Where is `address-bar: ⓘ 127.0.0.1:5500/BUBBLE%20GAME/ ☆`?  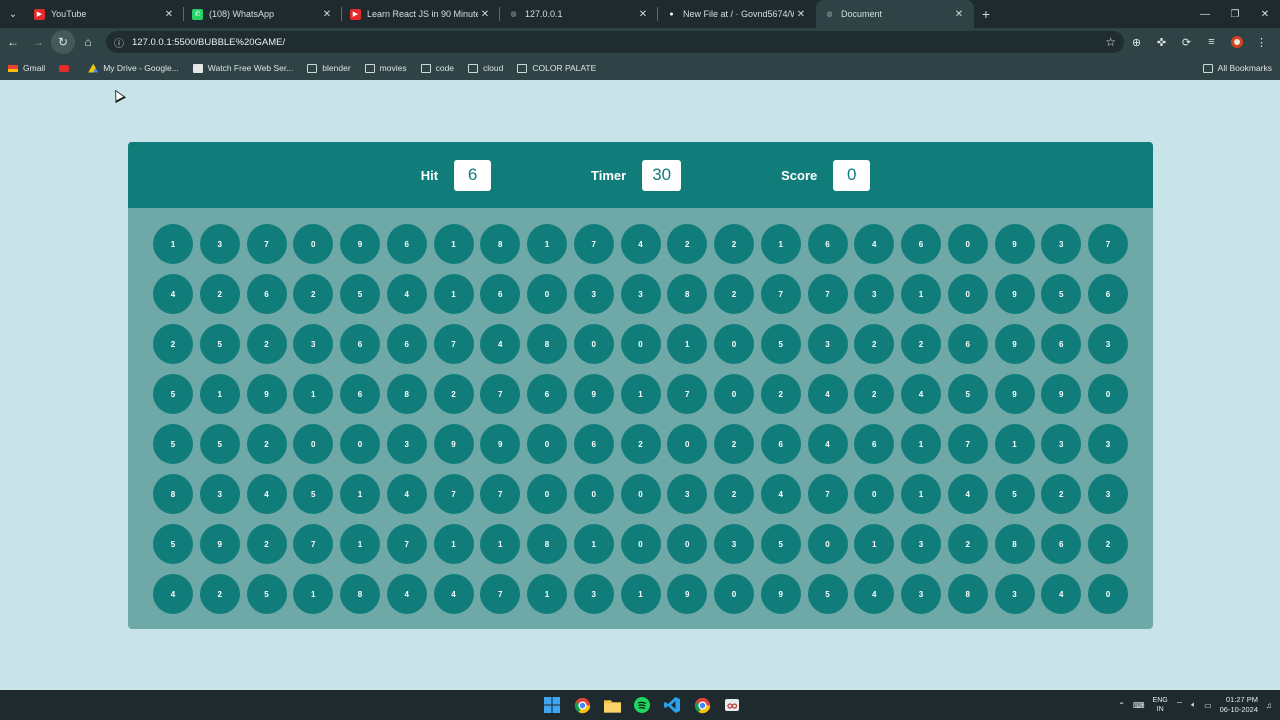 address-bar: ⓘ 127.0.0.1:5500/BUBBLE%20GAME/ ☆ is located at coordinates (615, 42).